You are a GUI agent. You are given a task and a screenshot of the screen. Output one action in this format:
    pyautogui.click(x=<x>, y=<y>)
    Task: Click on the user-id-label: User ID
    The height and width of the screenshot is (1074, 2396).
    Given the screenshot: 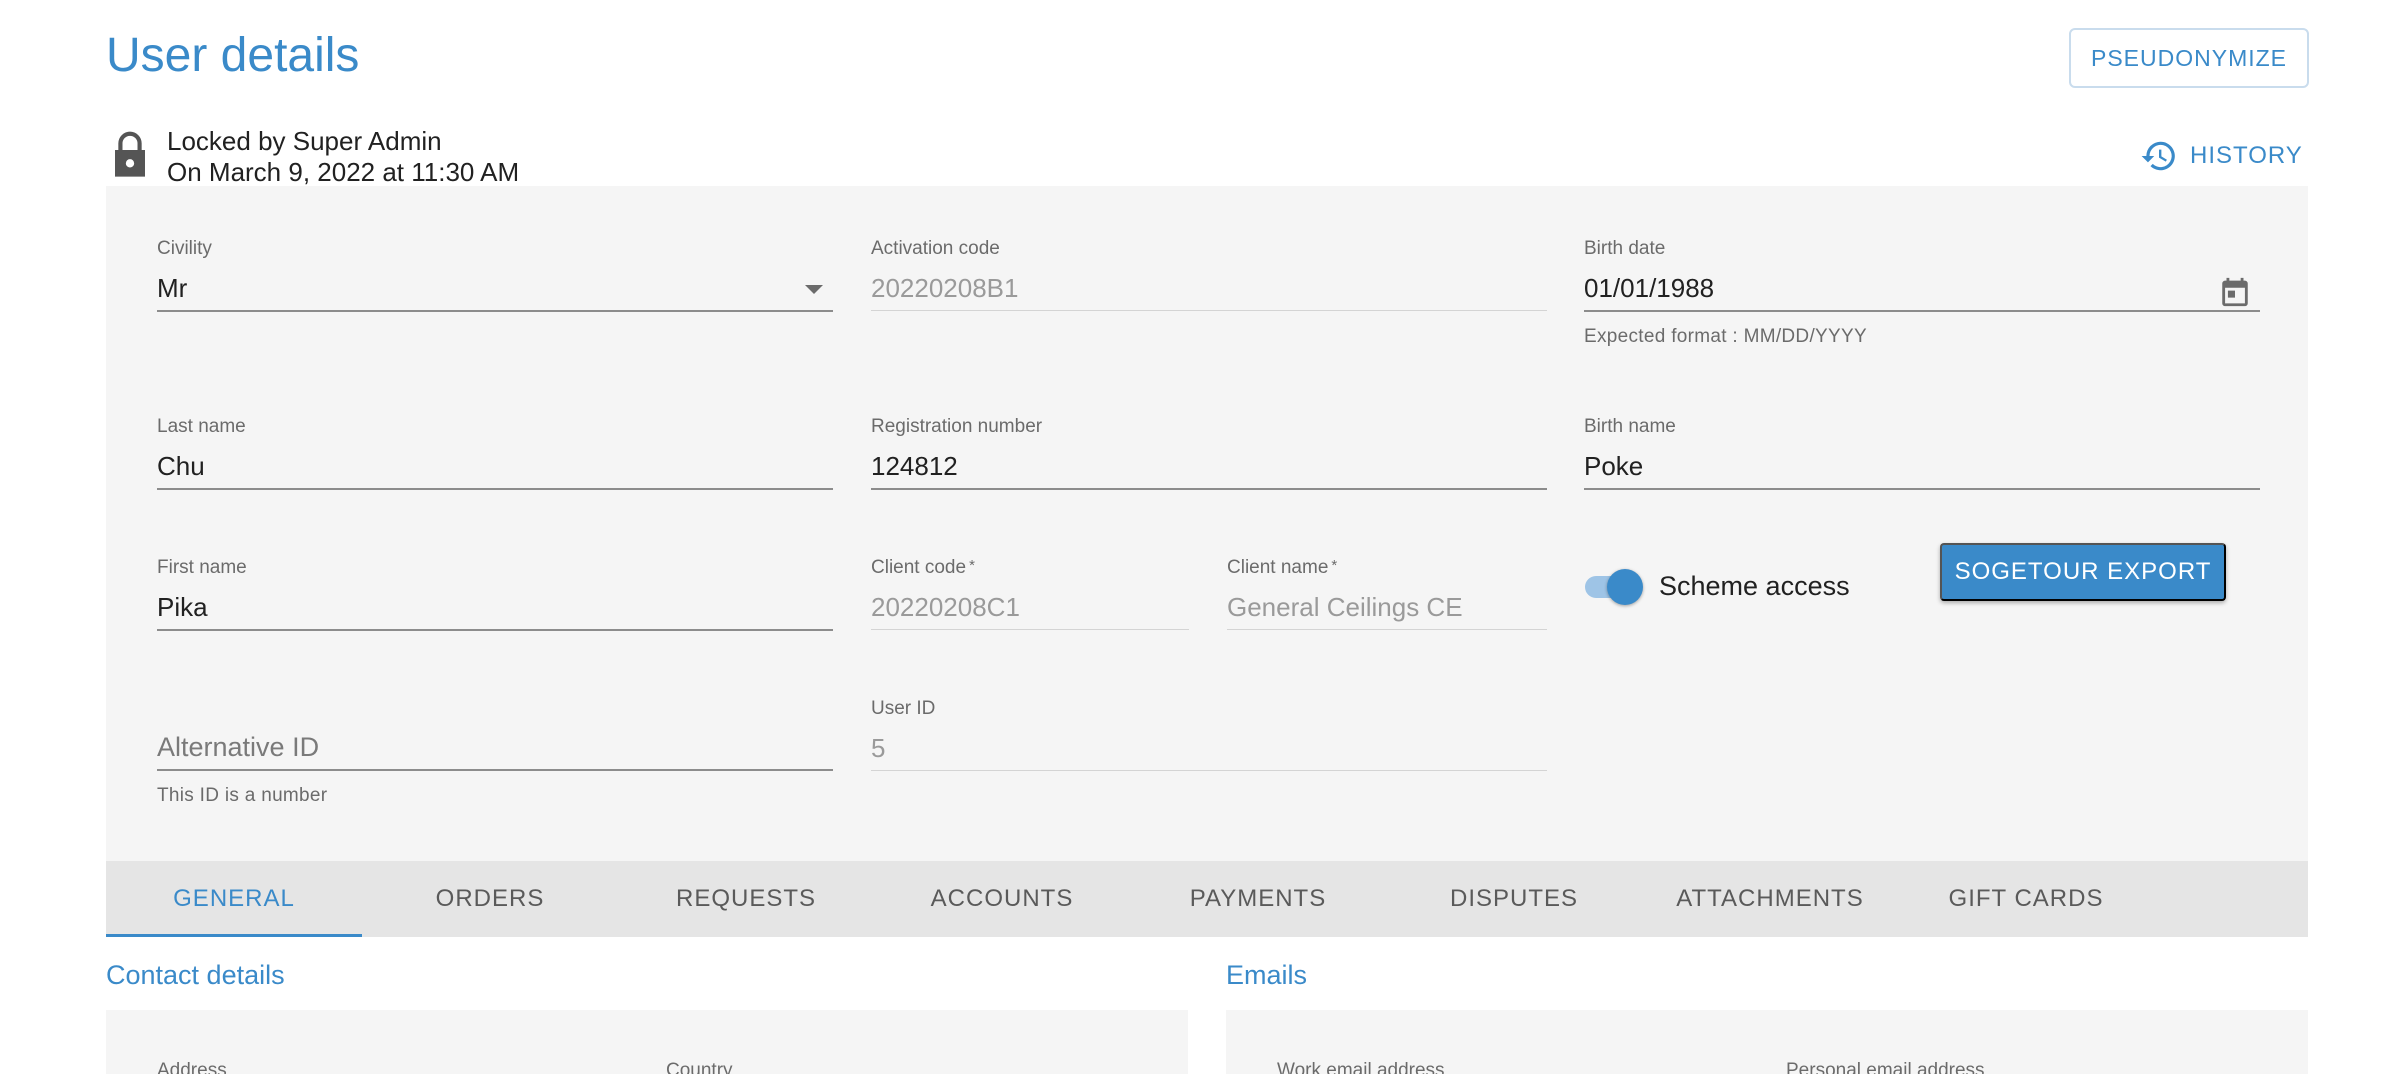 What is the action you would take?
    pyautogui.click(x=903, y=708)
    